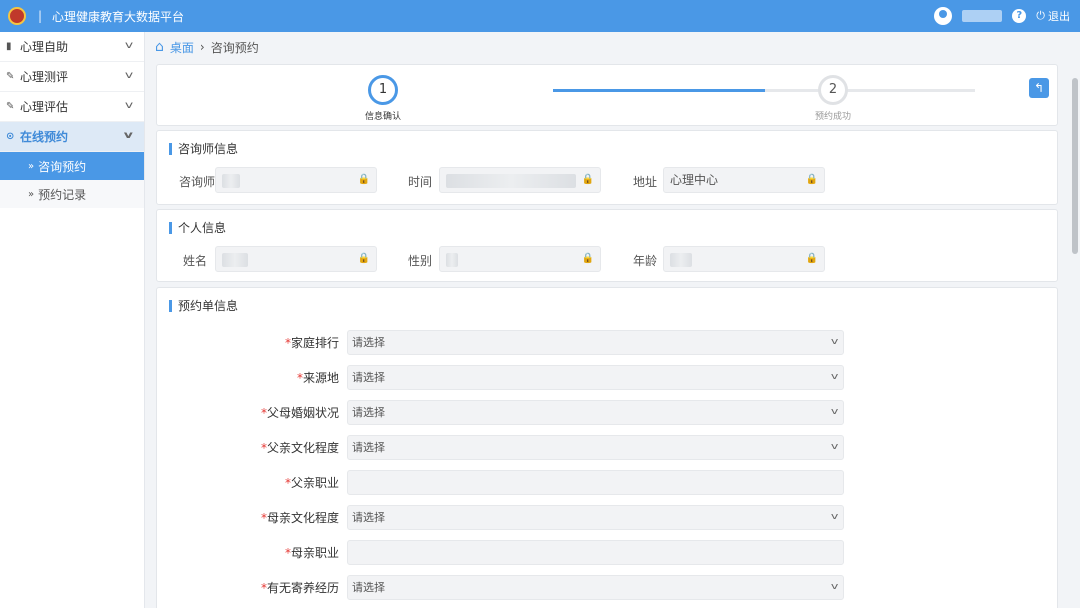 The image size is (1080, 608). I want to click on field-label-text: 有无寄养经历, so click(302, 588).